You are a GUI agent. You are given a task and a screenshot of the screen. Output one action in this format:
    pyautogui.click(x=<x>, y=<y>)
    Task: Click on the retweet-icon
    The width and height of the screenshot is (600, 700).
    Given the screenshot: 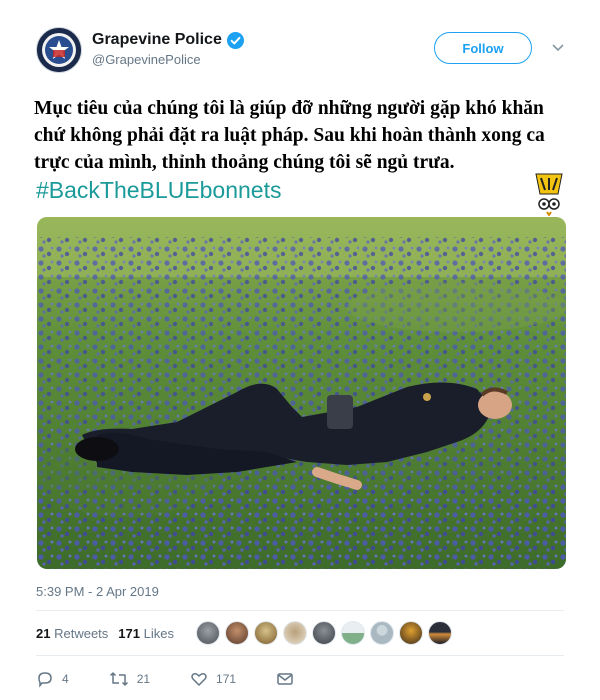 What is the action you would take?
    pyautogui.click(x=119, y=679)
    